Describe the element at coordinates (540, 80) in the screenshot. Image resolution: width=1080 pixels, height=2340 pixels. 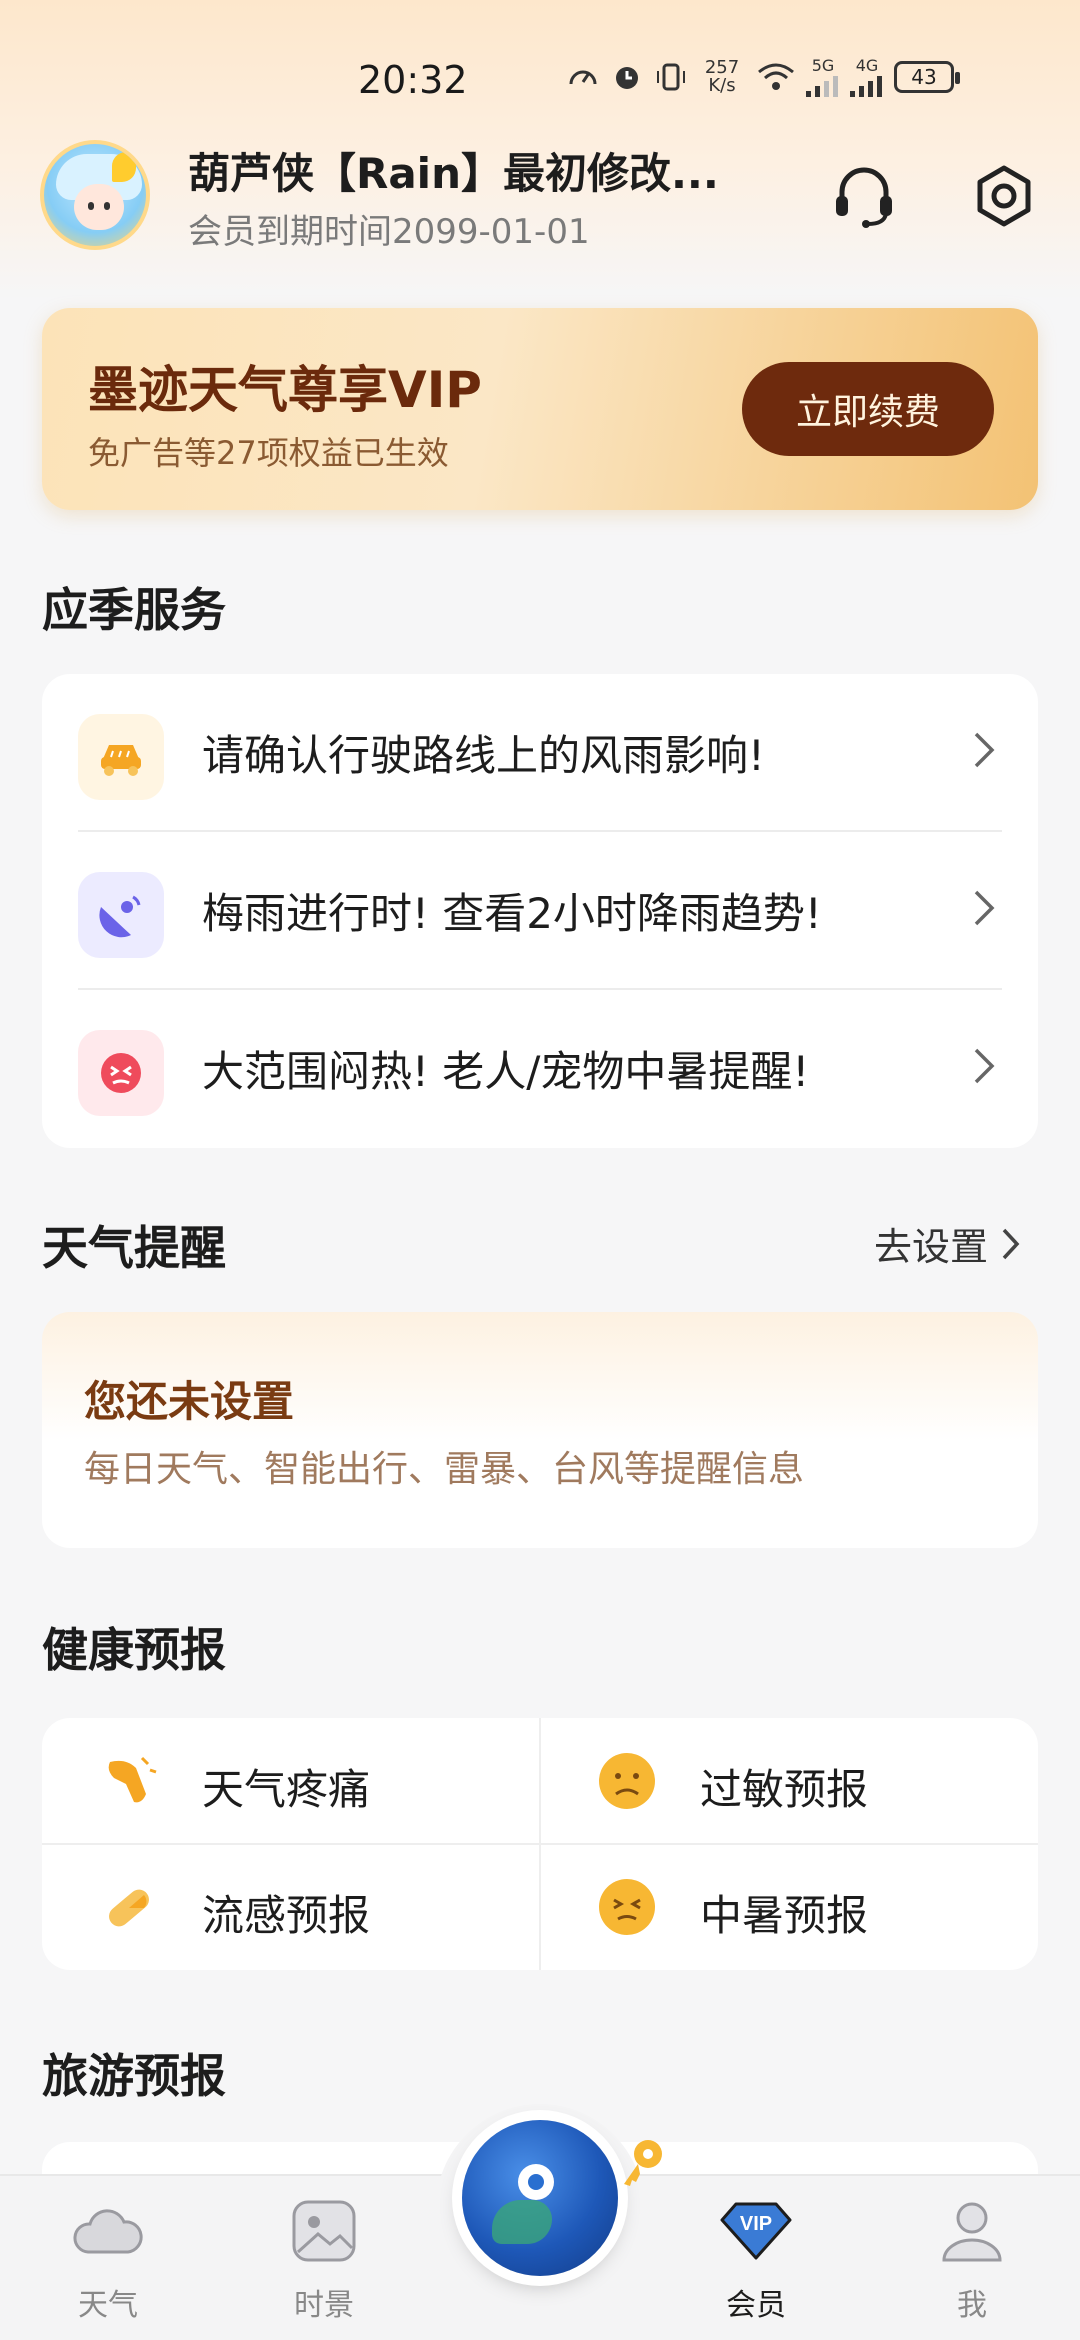
I see `status-bar: 20:32 257 K/s 5G 4G 43` at that location.